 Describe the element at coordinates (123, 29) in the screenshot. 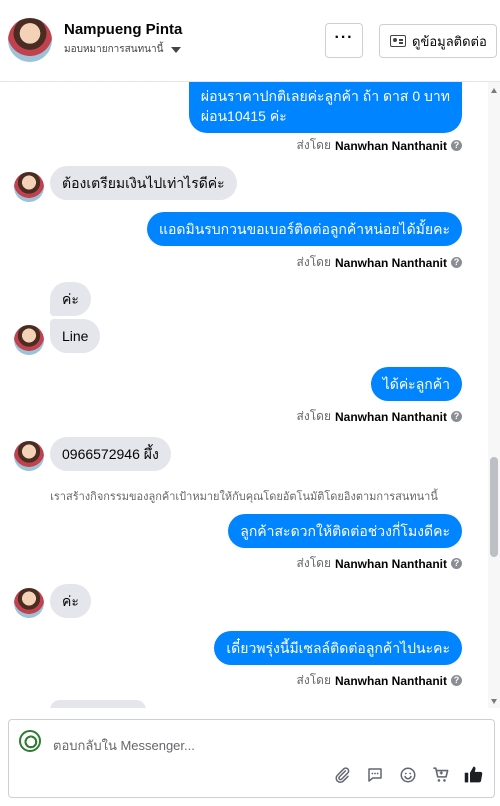

I see `contact-name: Nampueng Pinta` at that location.